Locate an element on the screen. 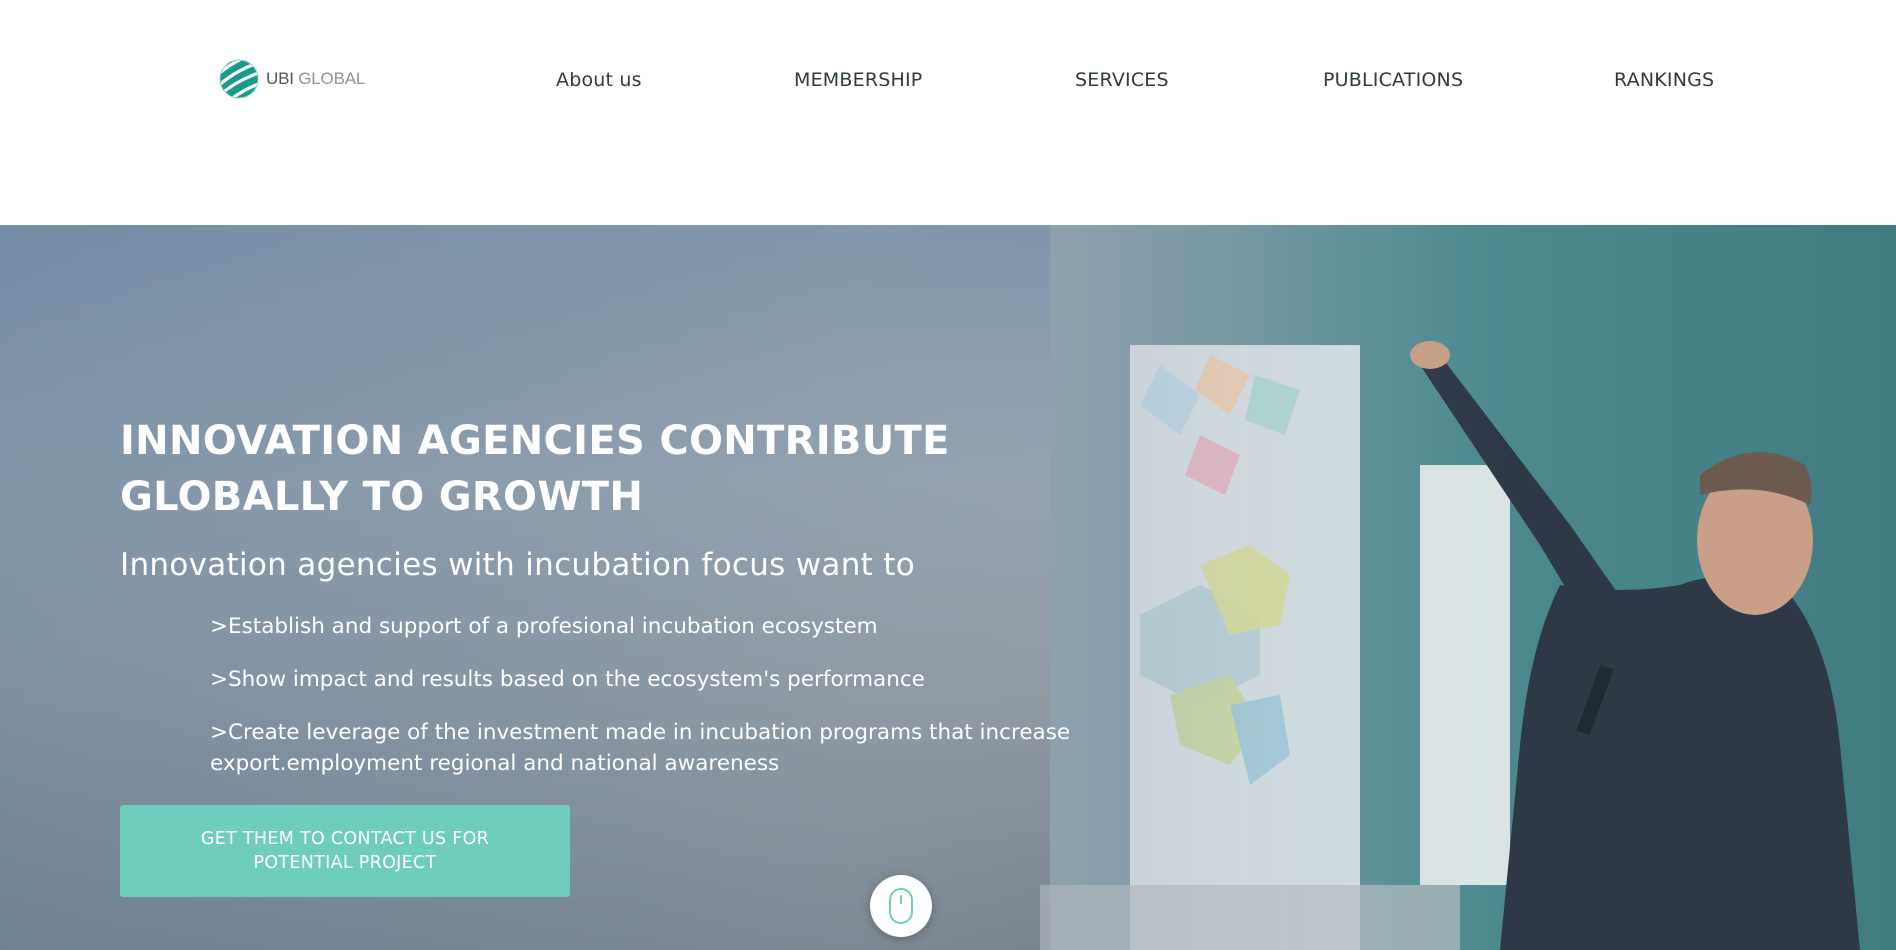  nav-item-services: SERVICES is located at coordinates (1122, 80).